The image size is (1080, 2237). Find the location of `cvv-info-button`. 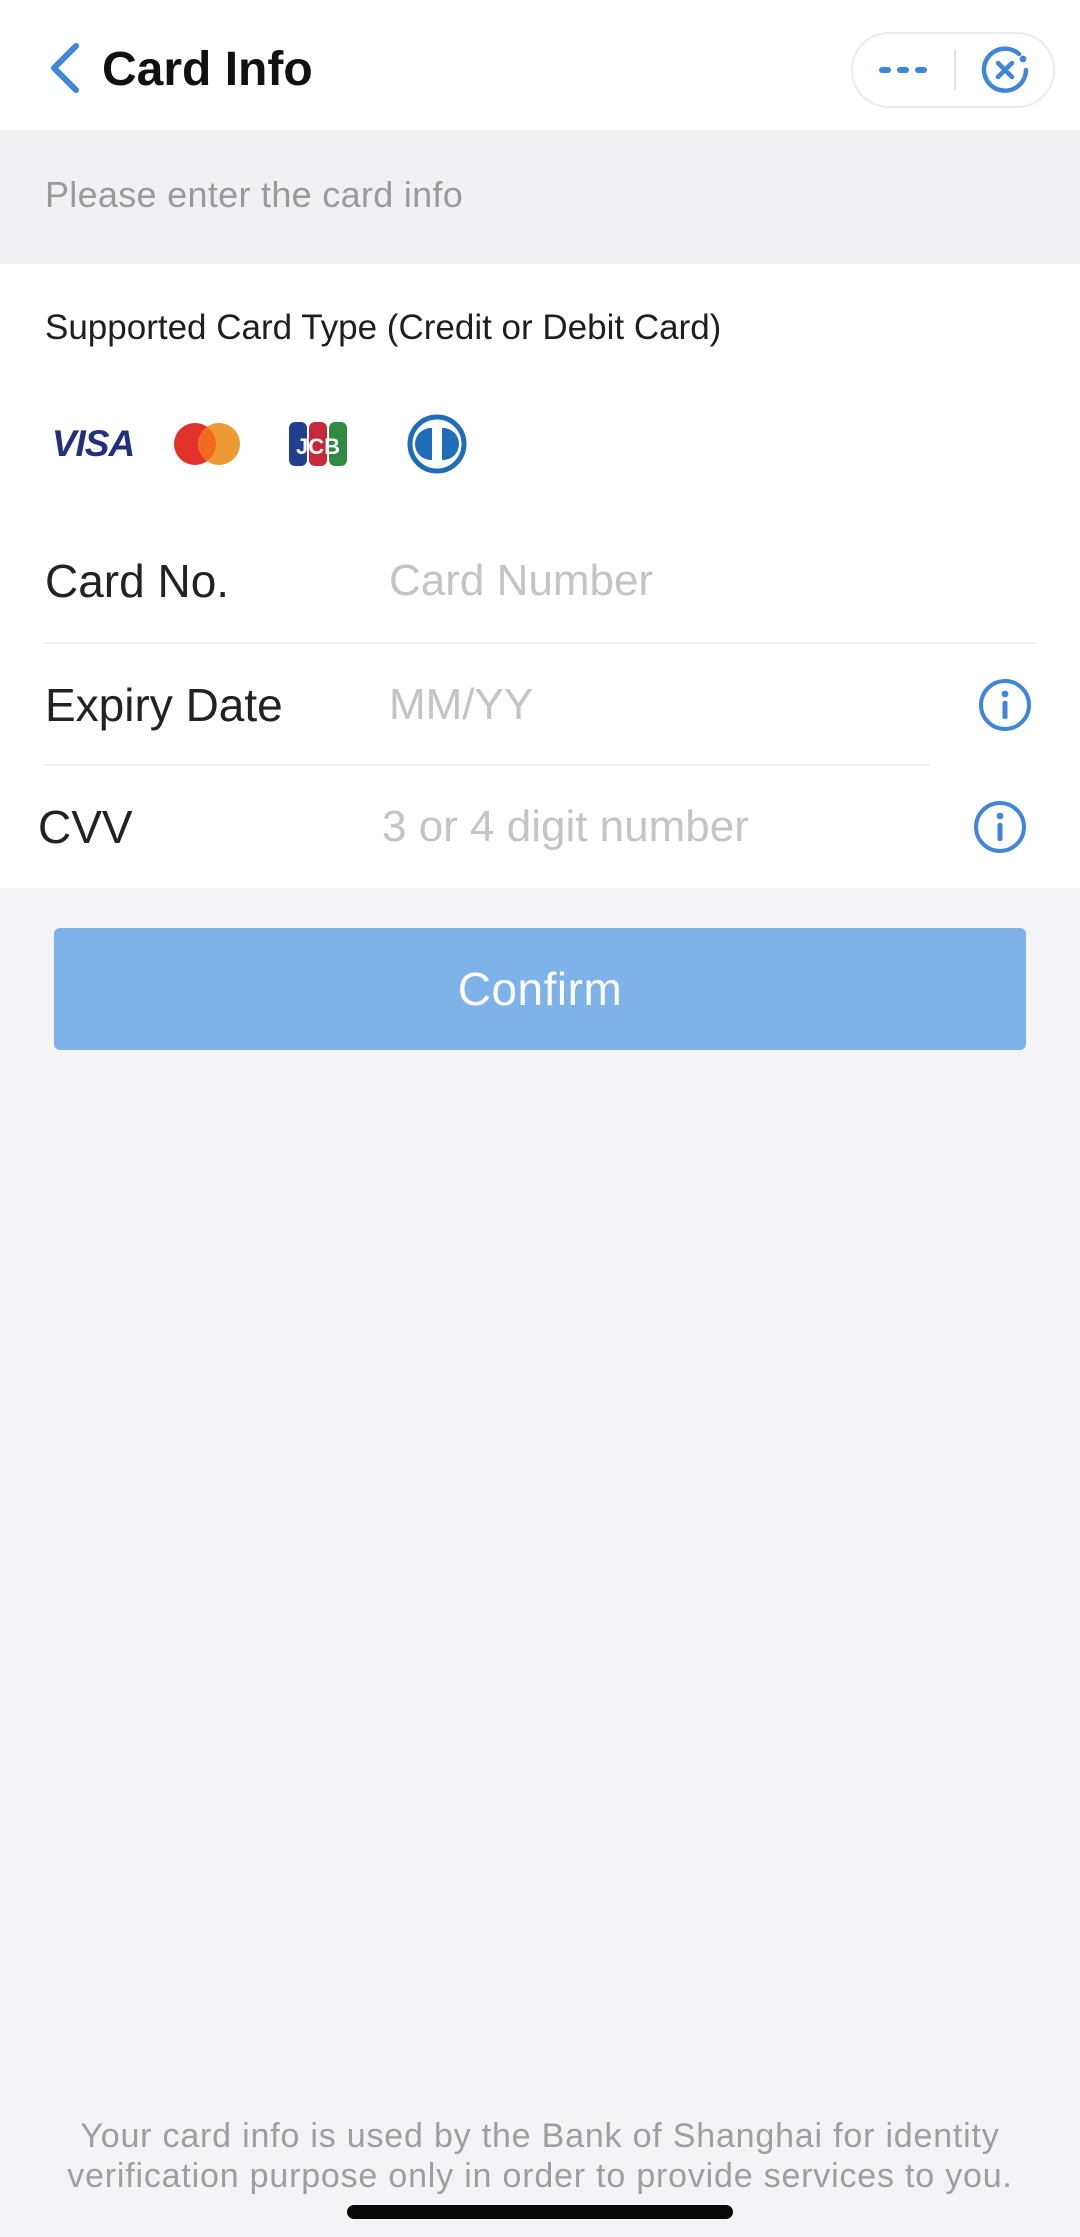

cvv-info-button is located at coordinates (1000, 827).